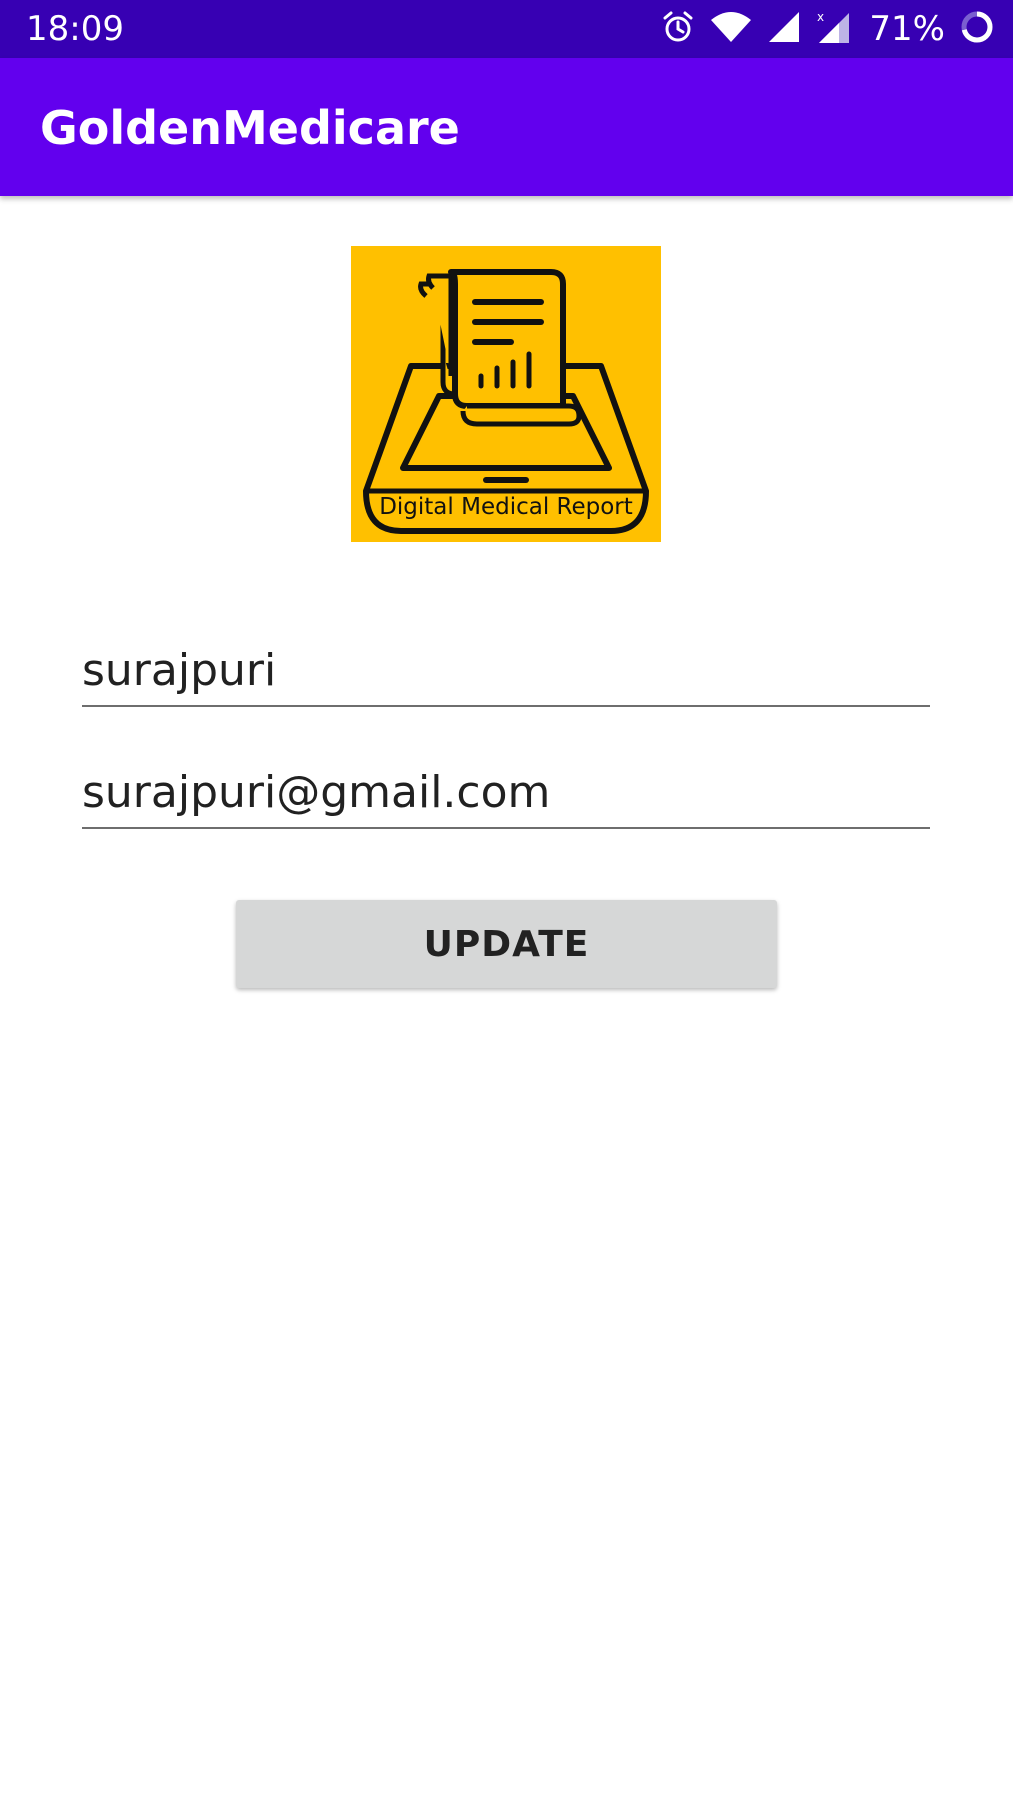 This screenshot has height=1801, width=1013. Describe the element at coordinates (678, 29) in the screenshot. I see `alarm-icon` at that location.